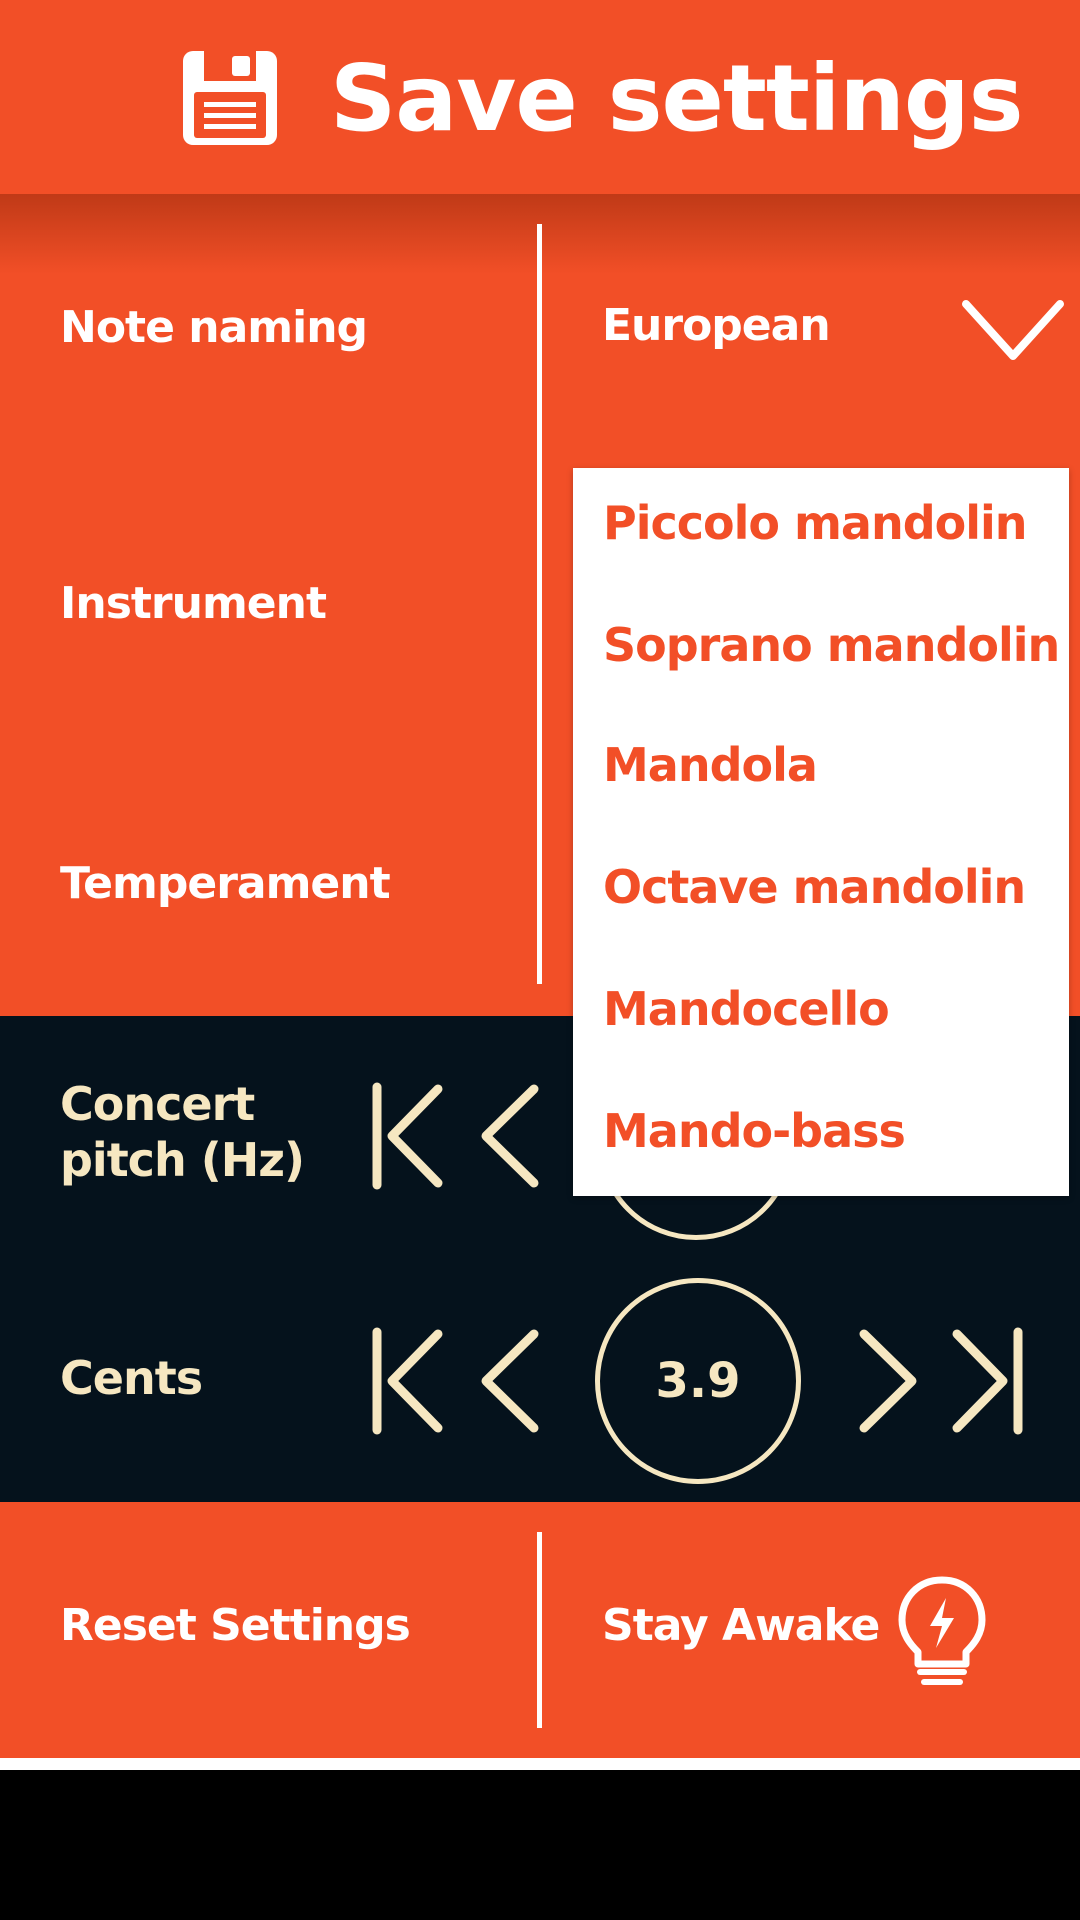 The height and width of the screenshot is (1920, 1080). I want to click on note-naming-label: Note naming, so click(214, 327).